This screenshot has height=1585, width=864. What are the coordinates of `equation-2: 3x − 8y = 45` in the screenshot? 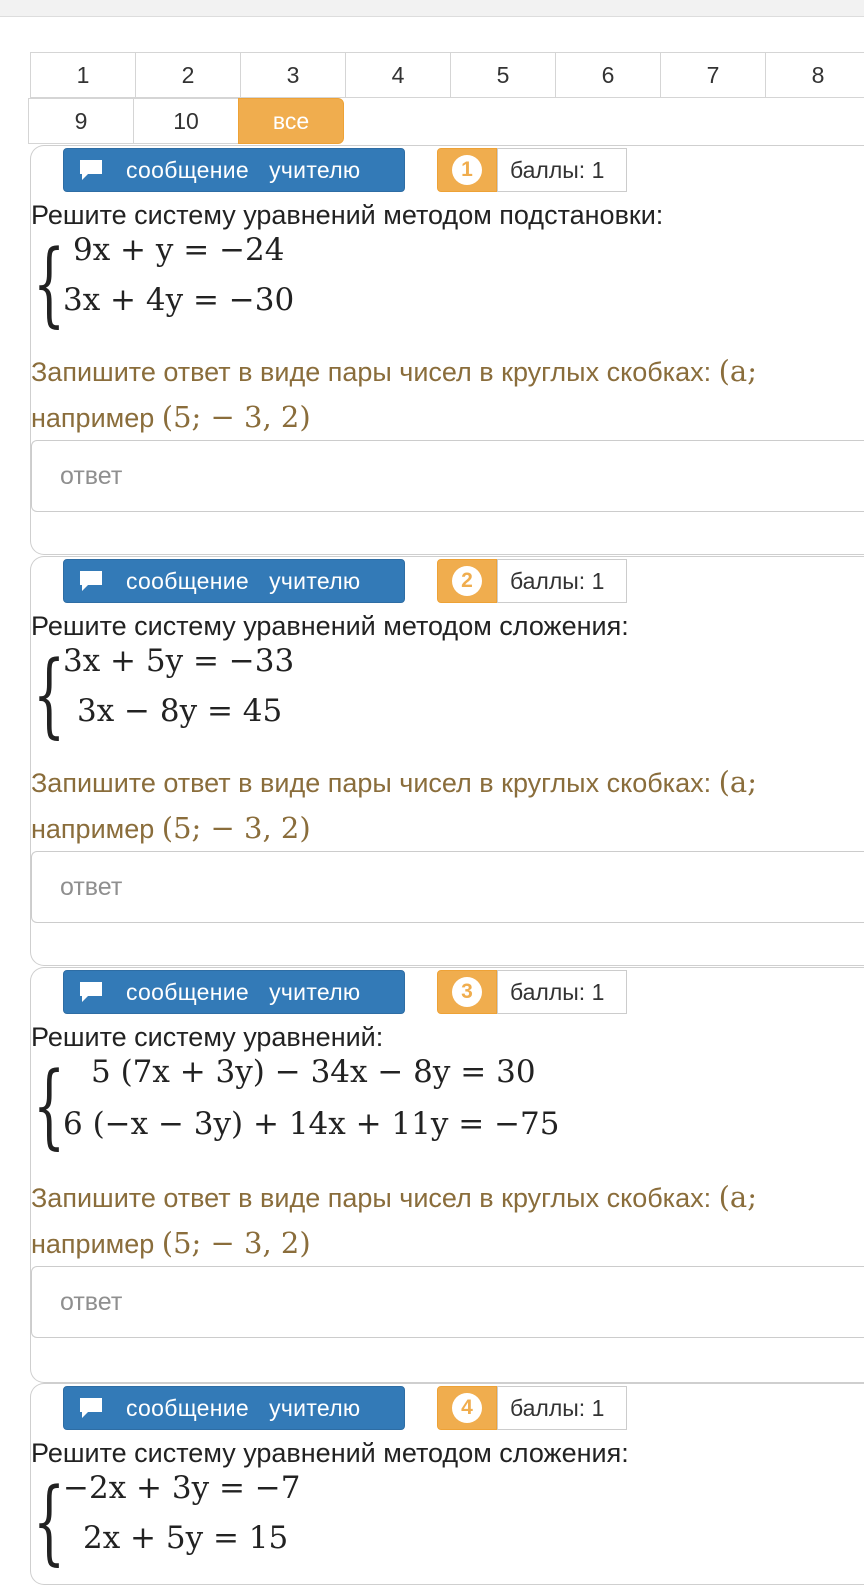 It's located at (180, 711).